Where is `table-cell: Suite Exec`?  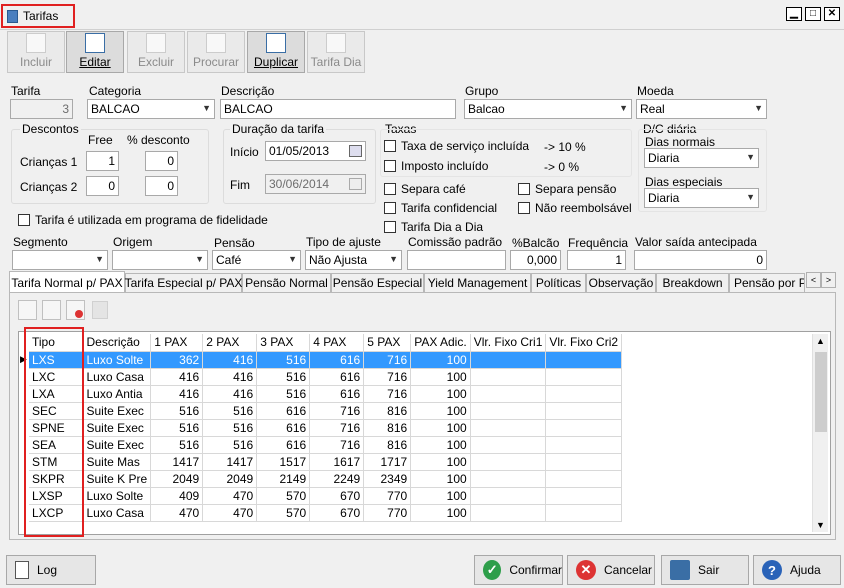
table-cell: Suite Exec is located at coordinates (117, 445).